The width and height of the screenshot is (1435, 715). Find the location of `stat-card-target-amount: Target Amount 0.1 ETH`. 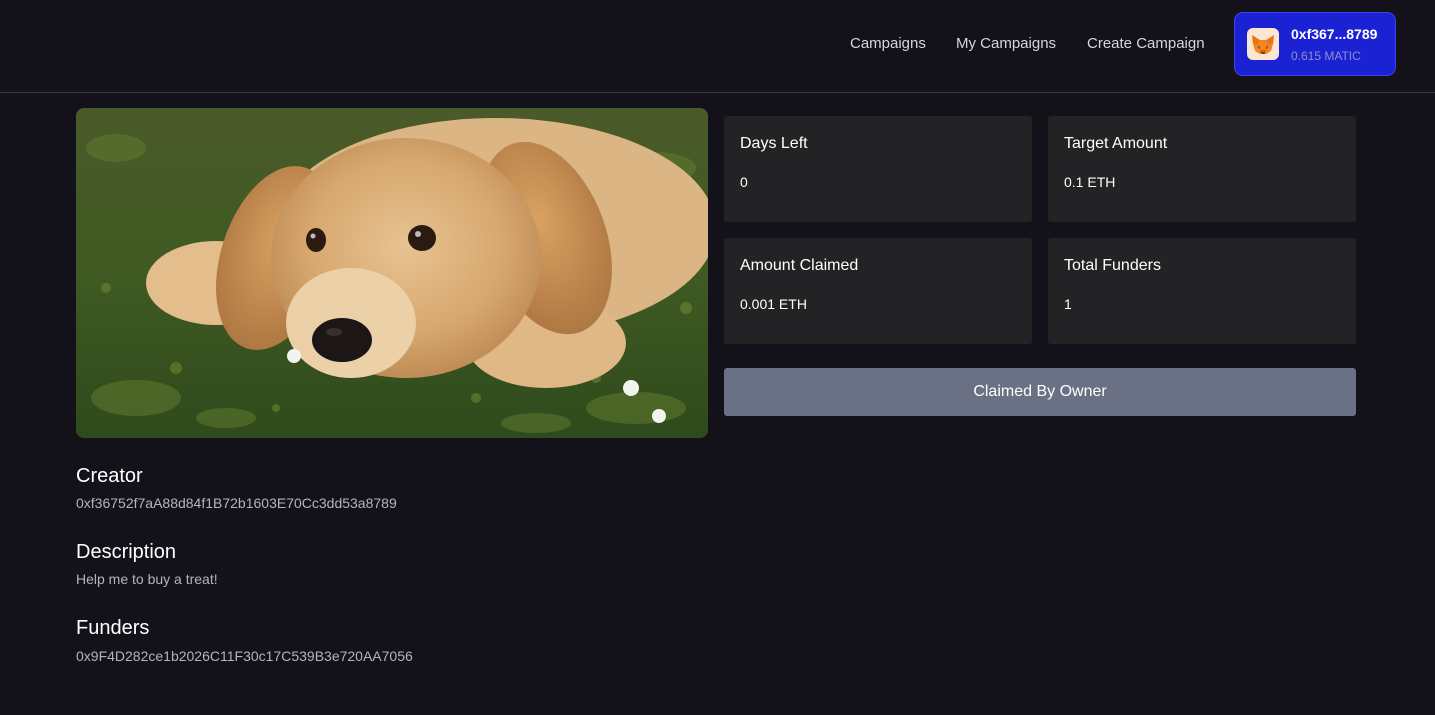

stat-card-target-amount: Target Amount 0.1 ETH is located at coordinates (1202, 169).